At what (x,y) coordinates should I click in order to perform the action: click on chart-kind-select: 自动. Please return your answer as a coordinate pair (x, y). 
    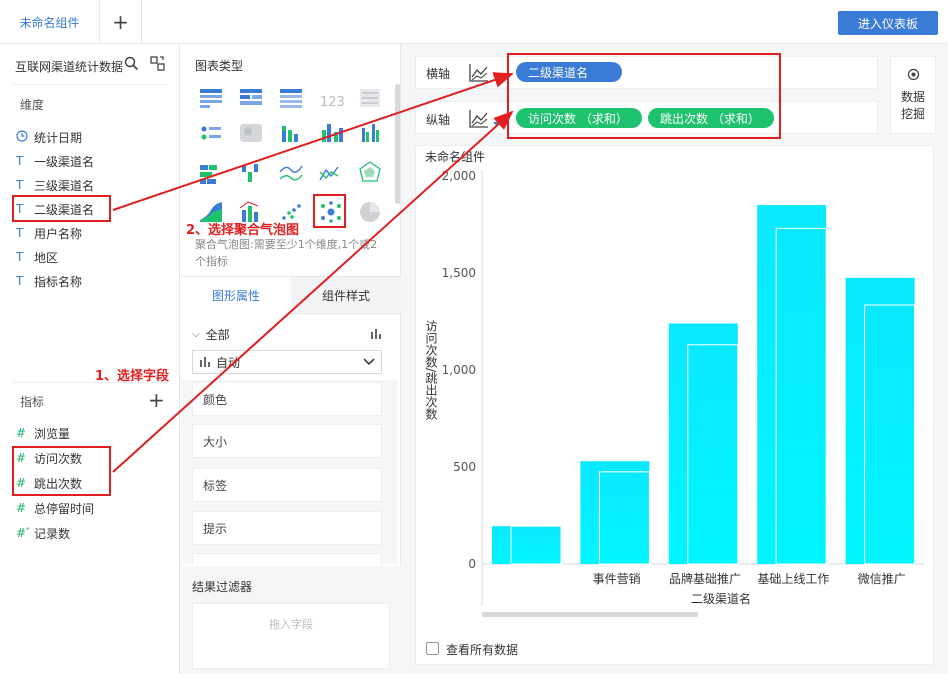
    Looking at the image, I should click on (287, 362).